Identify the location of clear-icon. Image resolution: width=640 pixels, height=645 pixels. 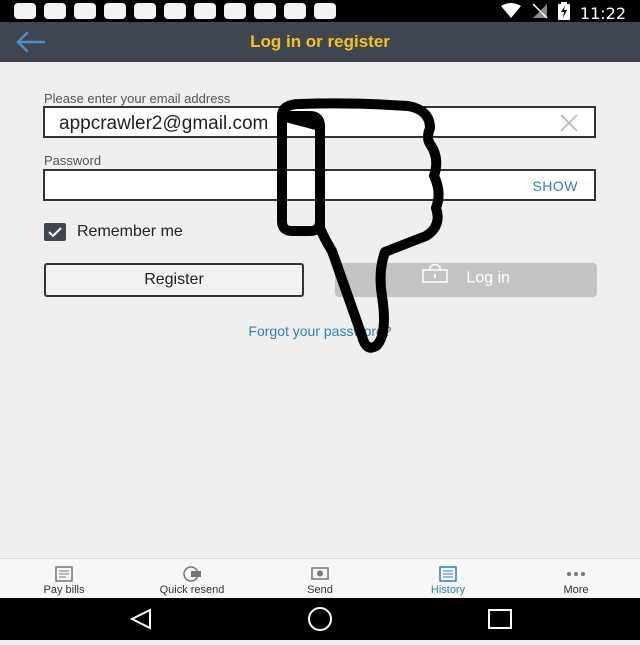
(569, 123).